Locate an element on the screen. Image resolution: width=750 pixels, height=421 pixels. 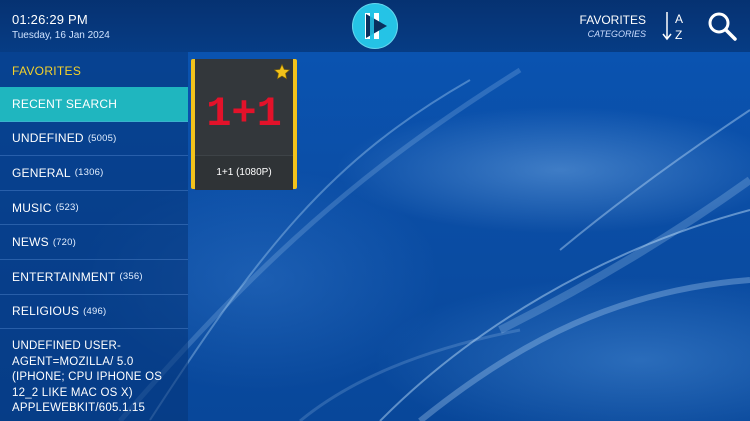
category-label: GENERAL is located at coordinates (41, 172).